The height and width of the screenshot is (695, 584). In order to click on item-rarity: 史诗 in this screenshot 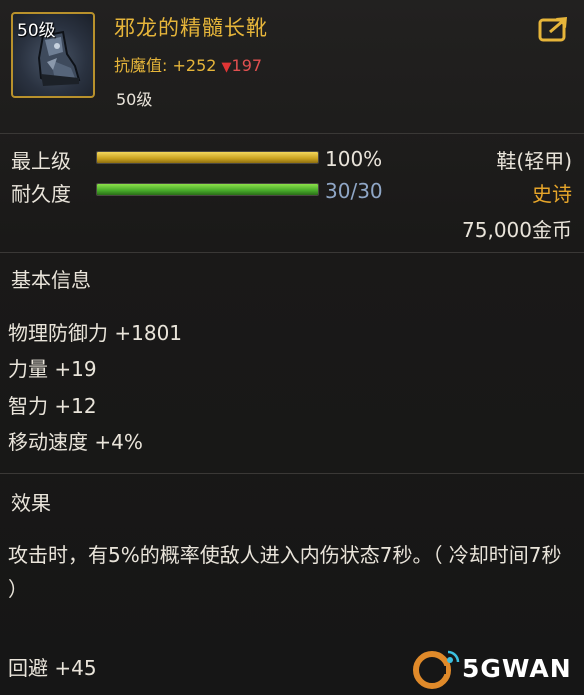, I will do `click(552, 194)`.